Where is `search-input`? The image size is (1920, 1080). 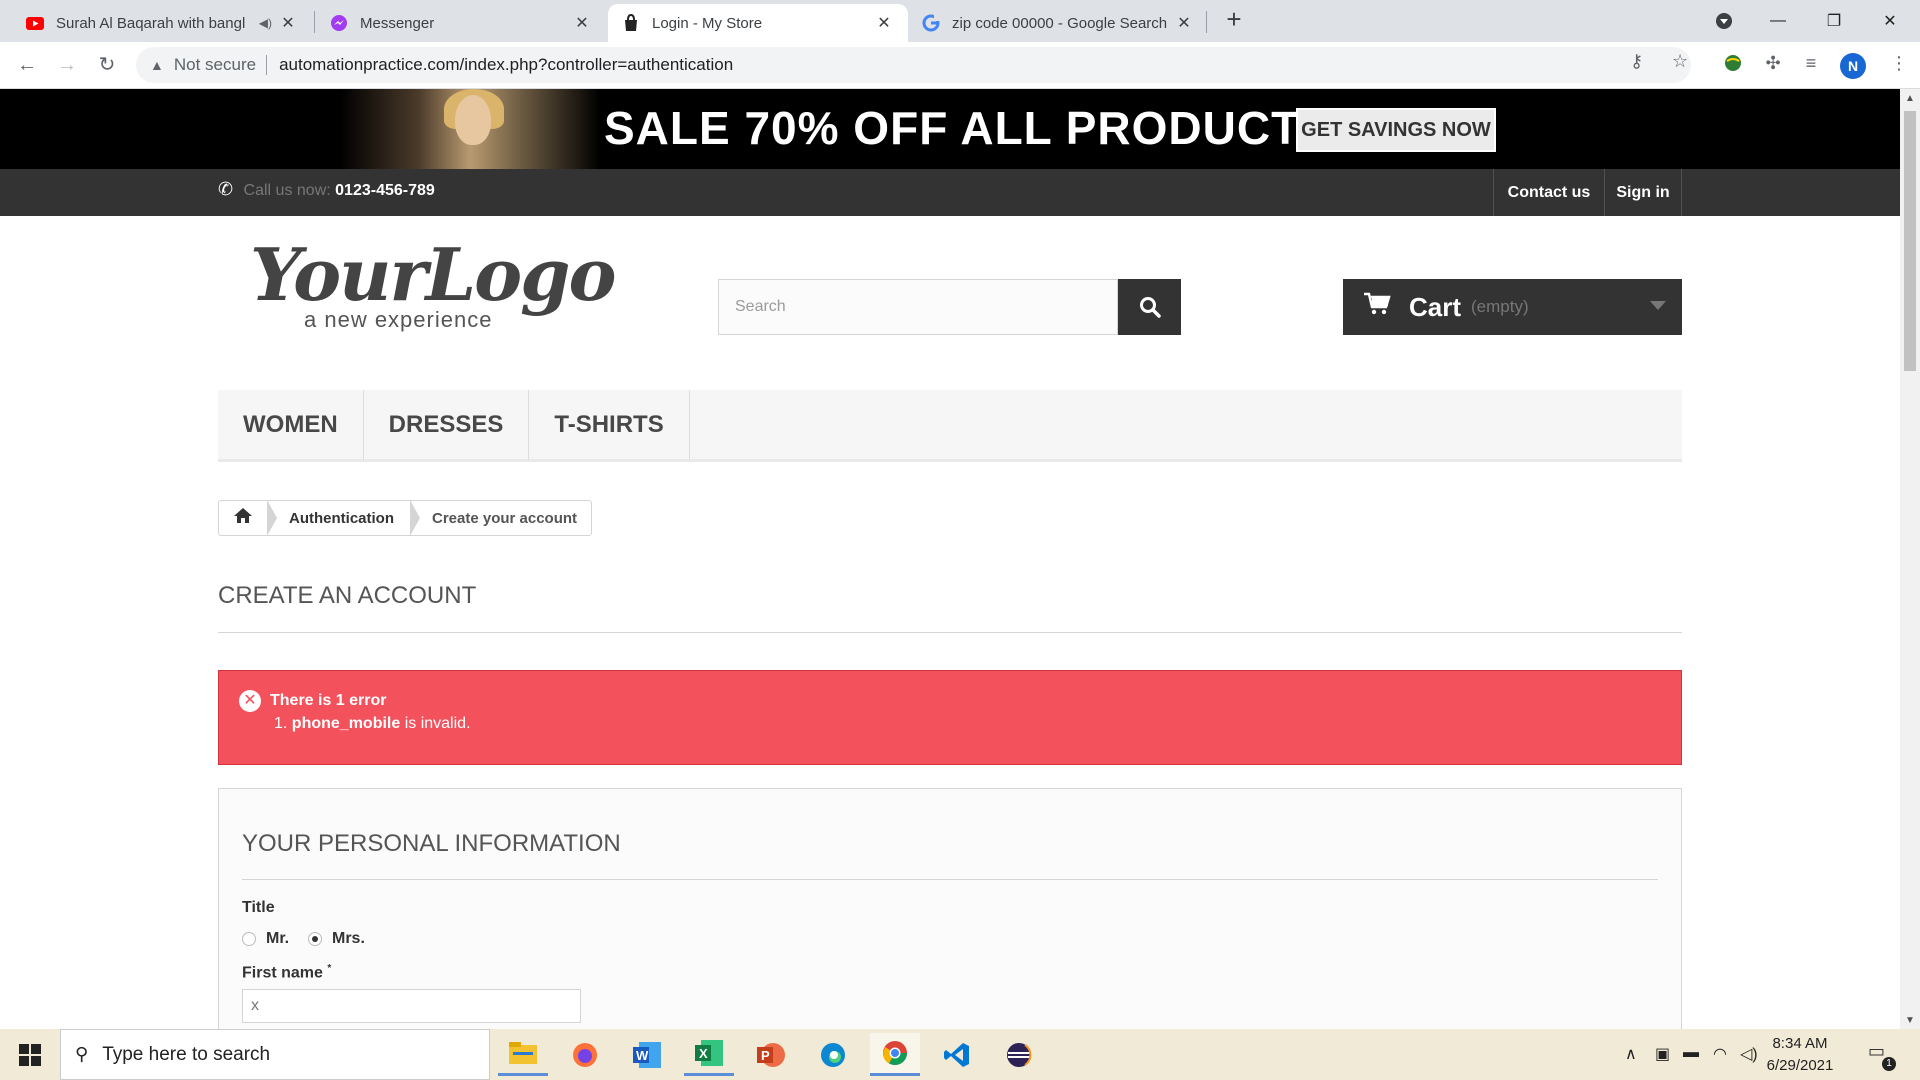 search-input is located at coordinates (909, 307).